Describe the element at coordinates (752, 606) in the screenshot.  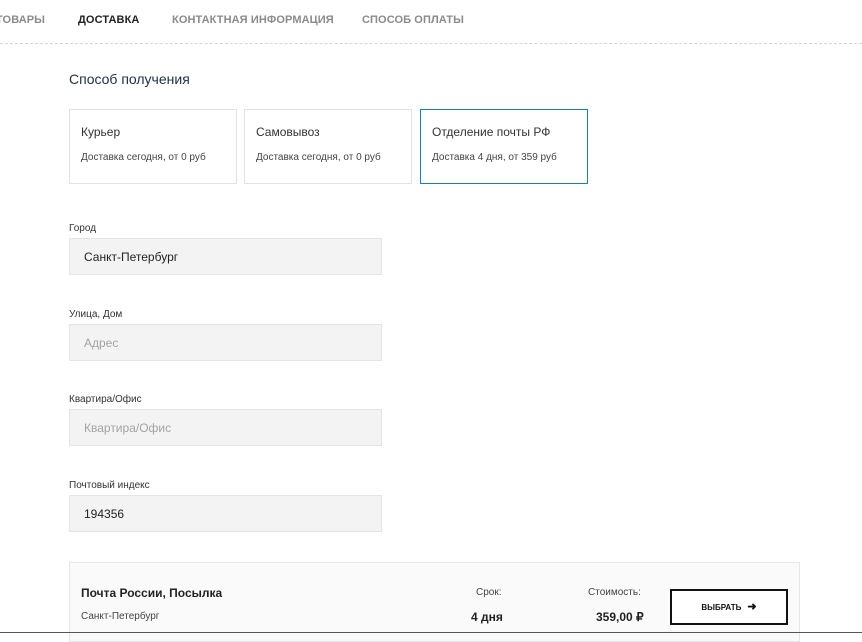
I see `arrow-right-icon: ➜` at that location.